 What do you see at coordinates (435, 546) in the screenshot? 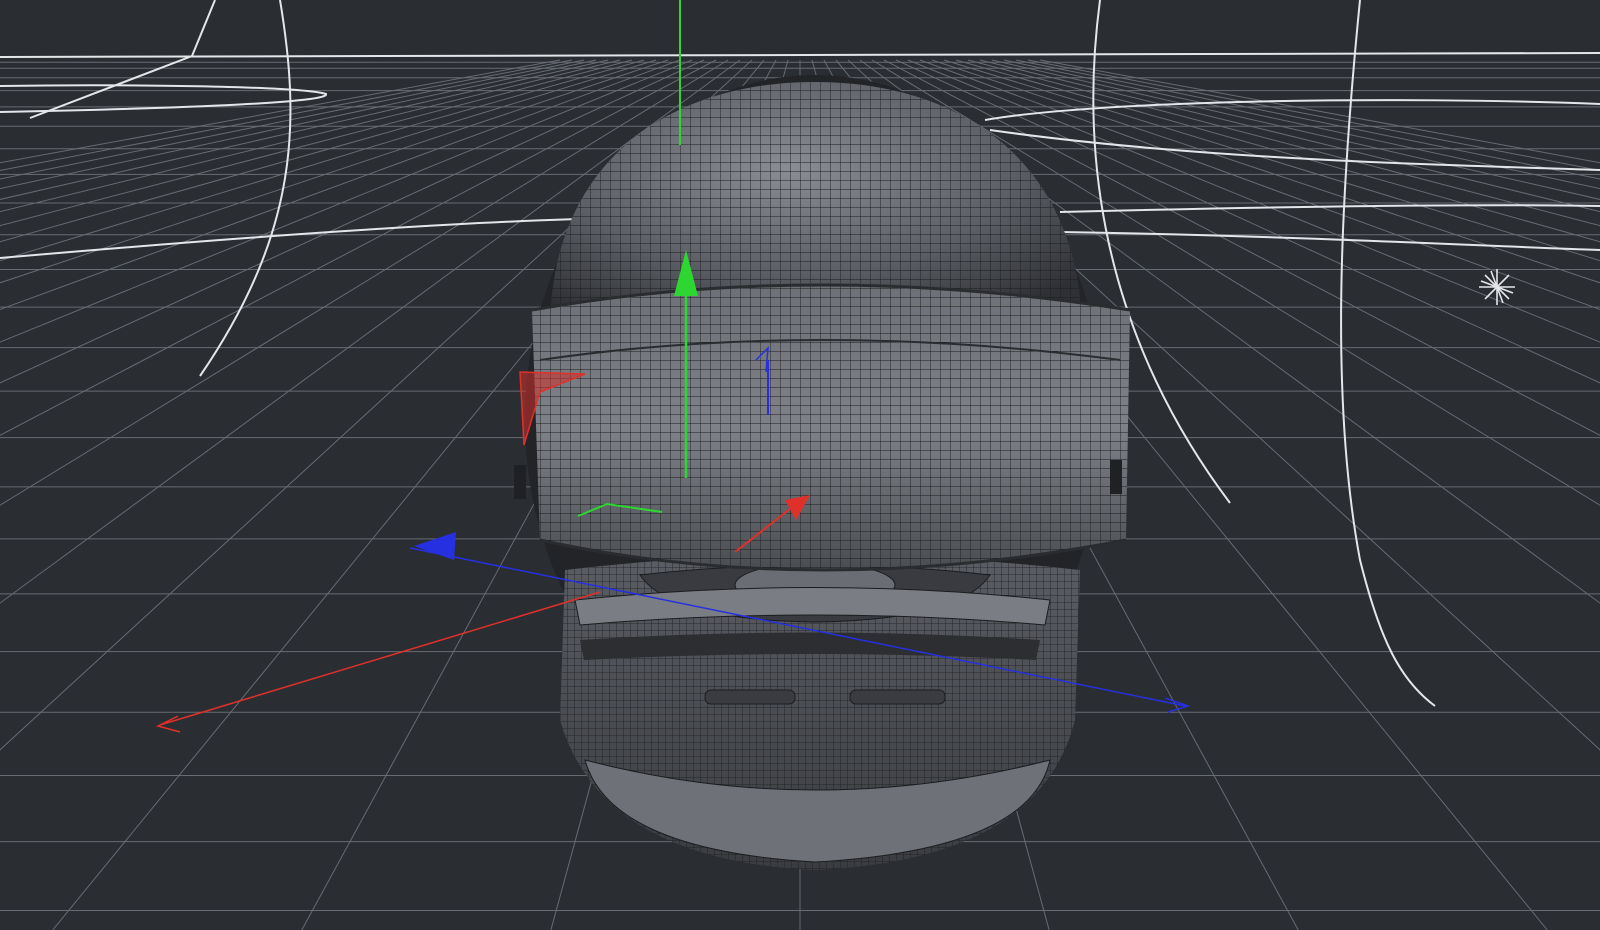
I see `gizmo-z-arrow-icon` at bounding box center [435, 546].